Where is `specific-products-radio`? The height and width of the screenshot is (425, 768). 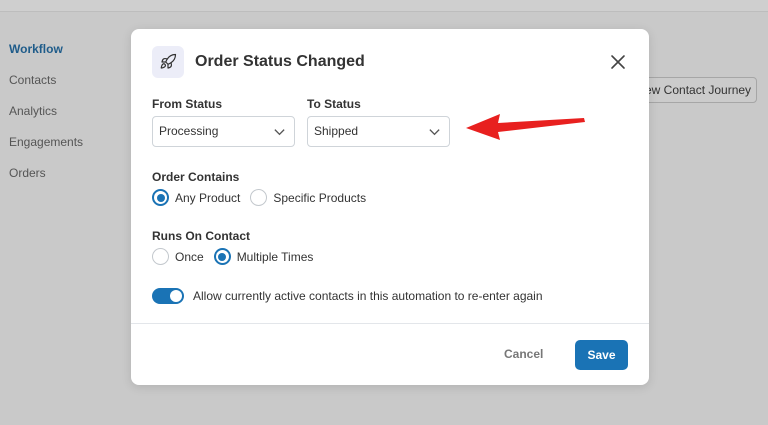
specific-products-radio is located at coordinates (259, 197).